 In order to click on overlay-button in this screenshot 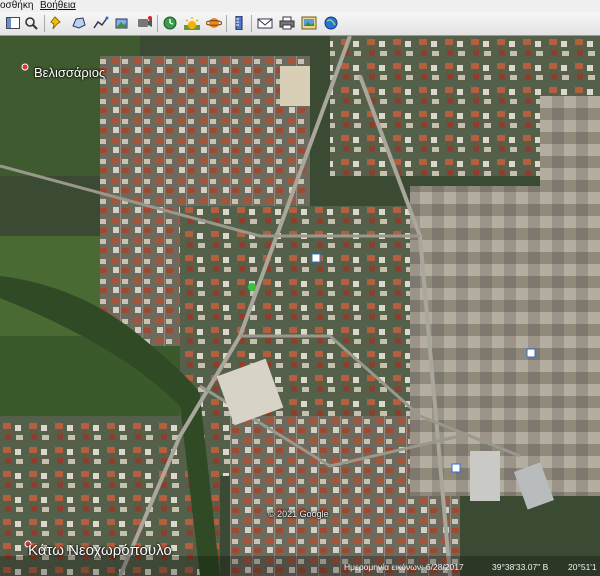, I will do `click(122, 23)`.